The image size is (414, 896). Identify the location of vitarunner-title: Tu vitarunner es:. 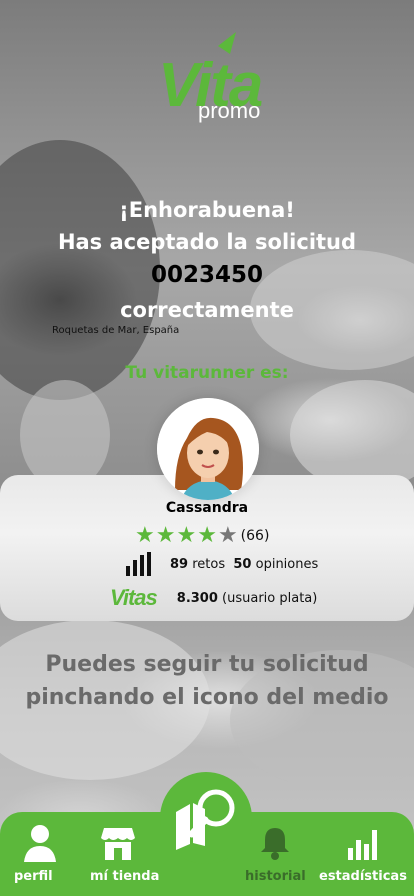
(207, 373).